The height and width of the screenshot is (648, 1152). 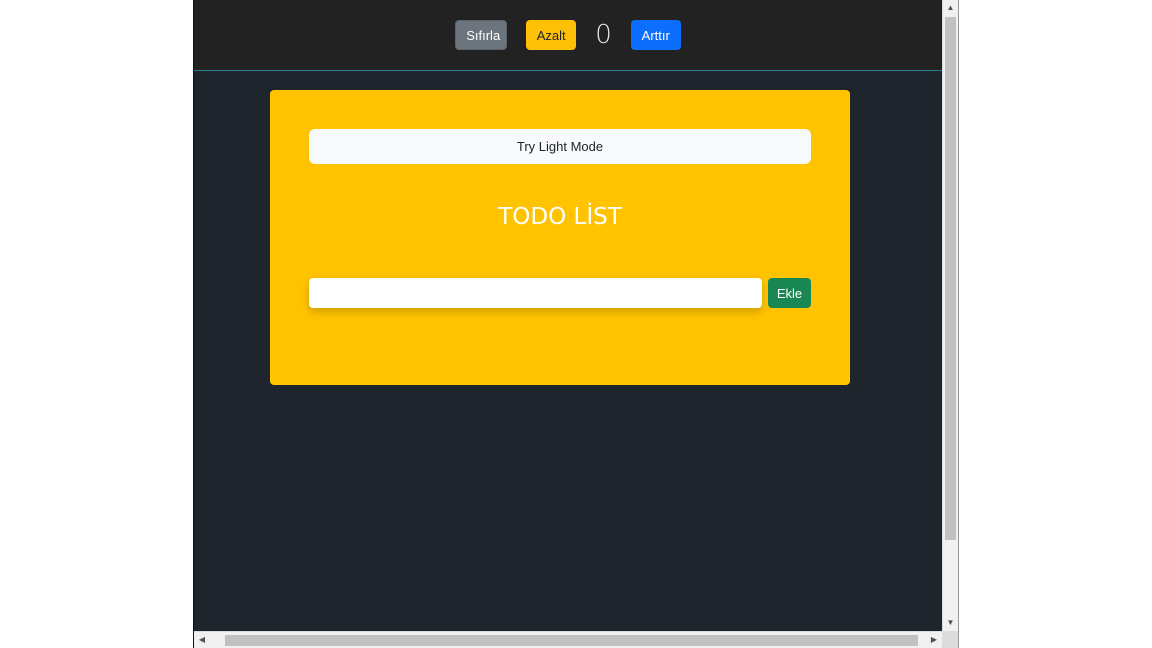 I want to click on triangle-up-icon: ▲, so click(x=950, y=8).